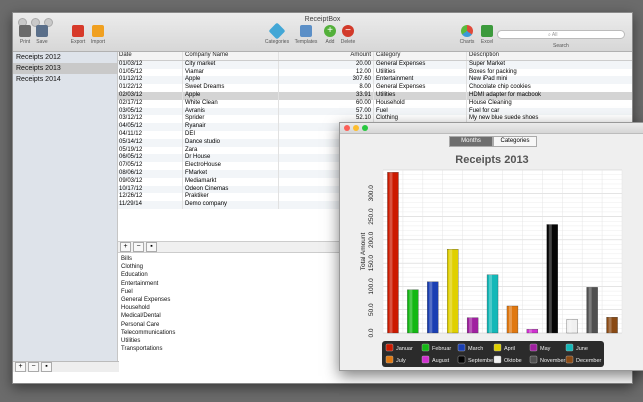 This screenshot has height=402, width=643. I want to click on legend-label: December, so click(589, 361).